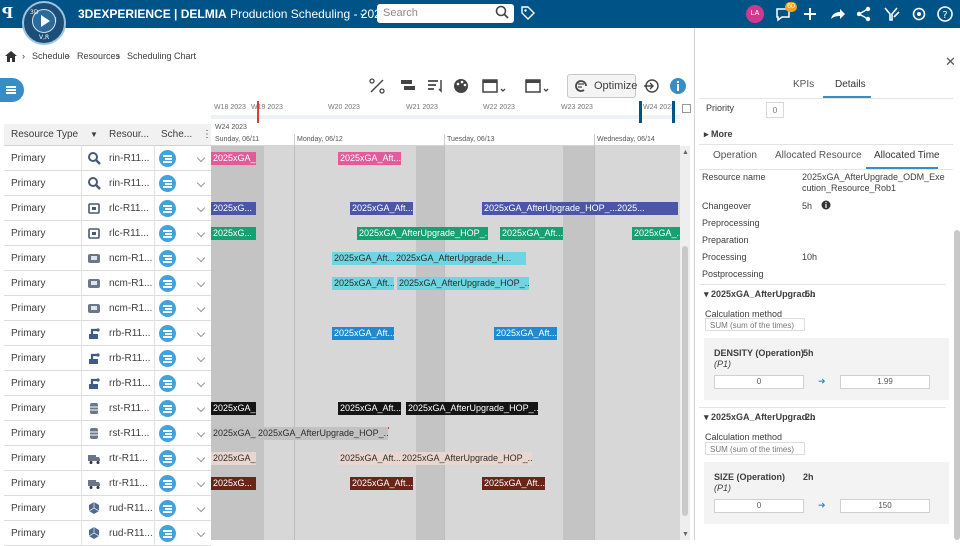  I want to click on from-value-field: 0, so click(759, 506).